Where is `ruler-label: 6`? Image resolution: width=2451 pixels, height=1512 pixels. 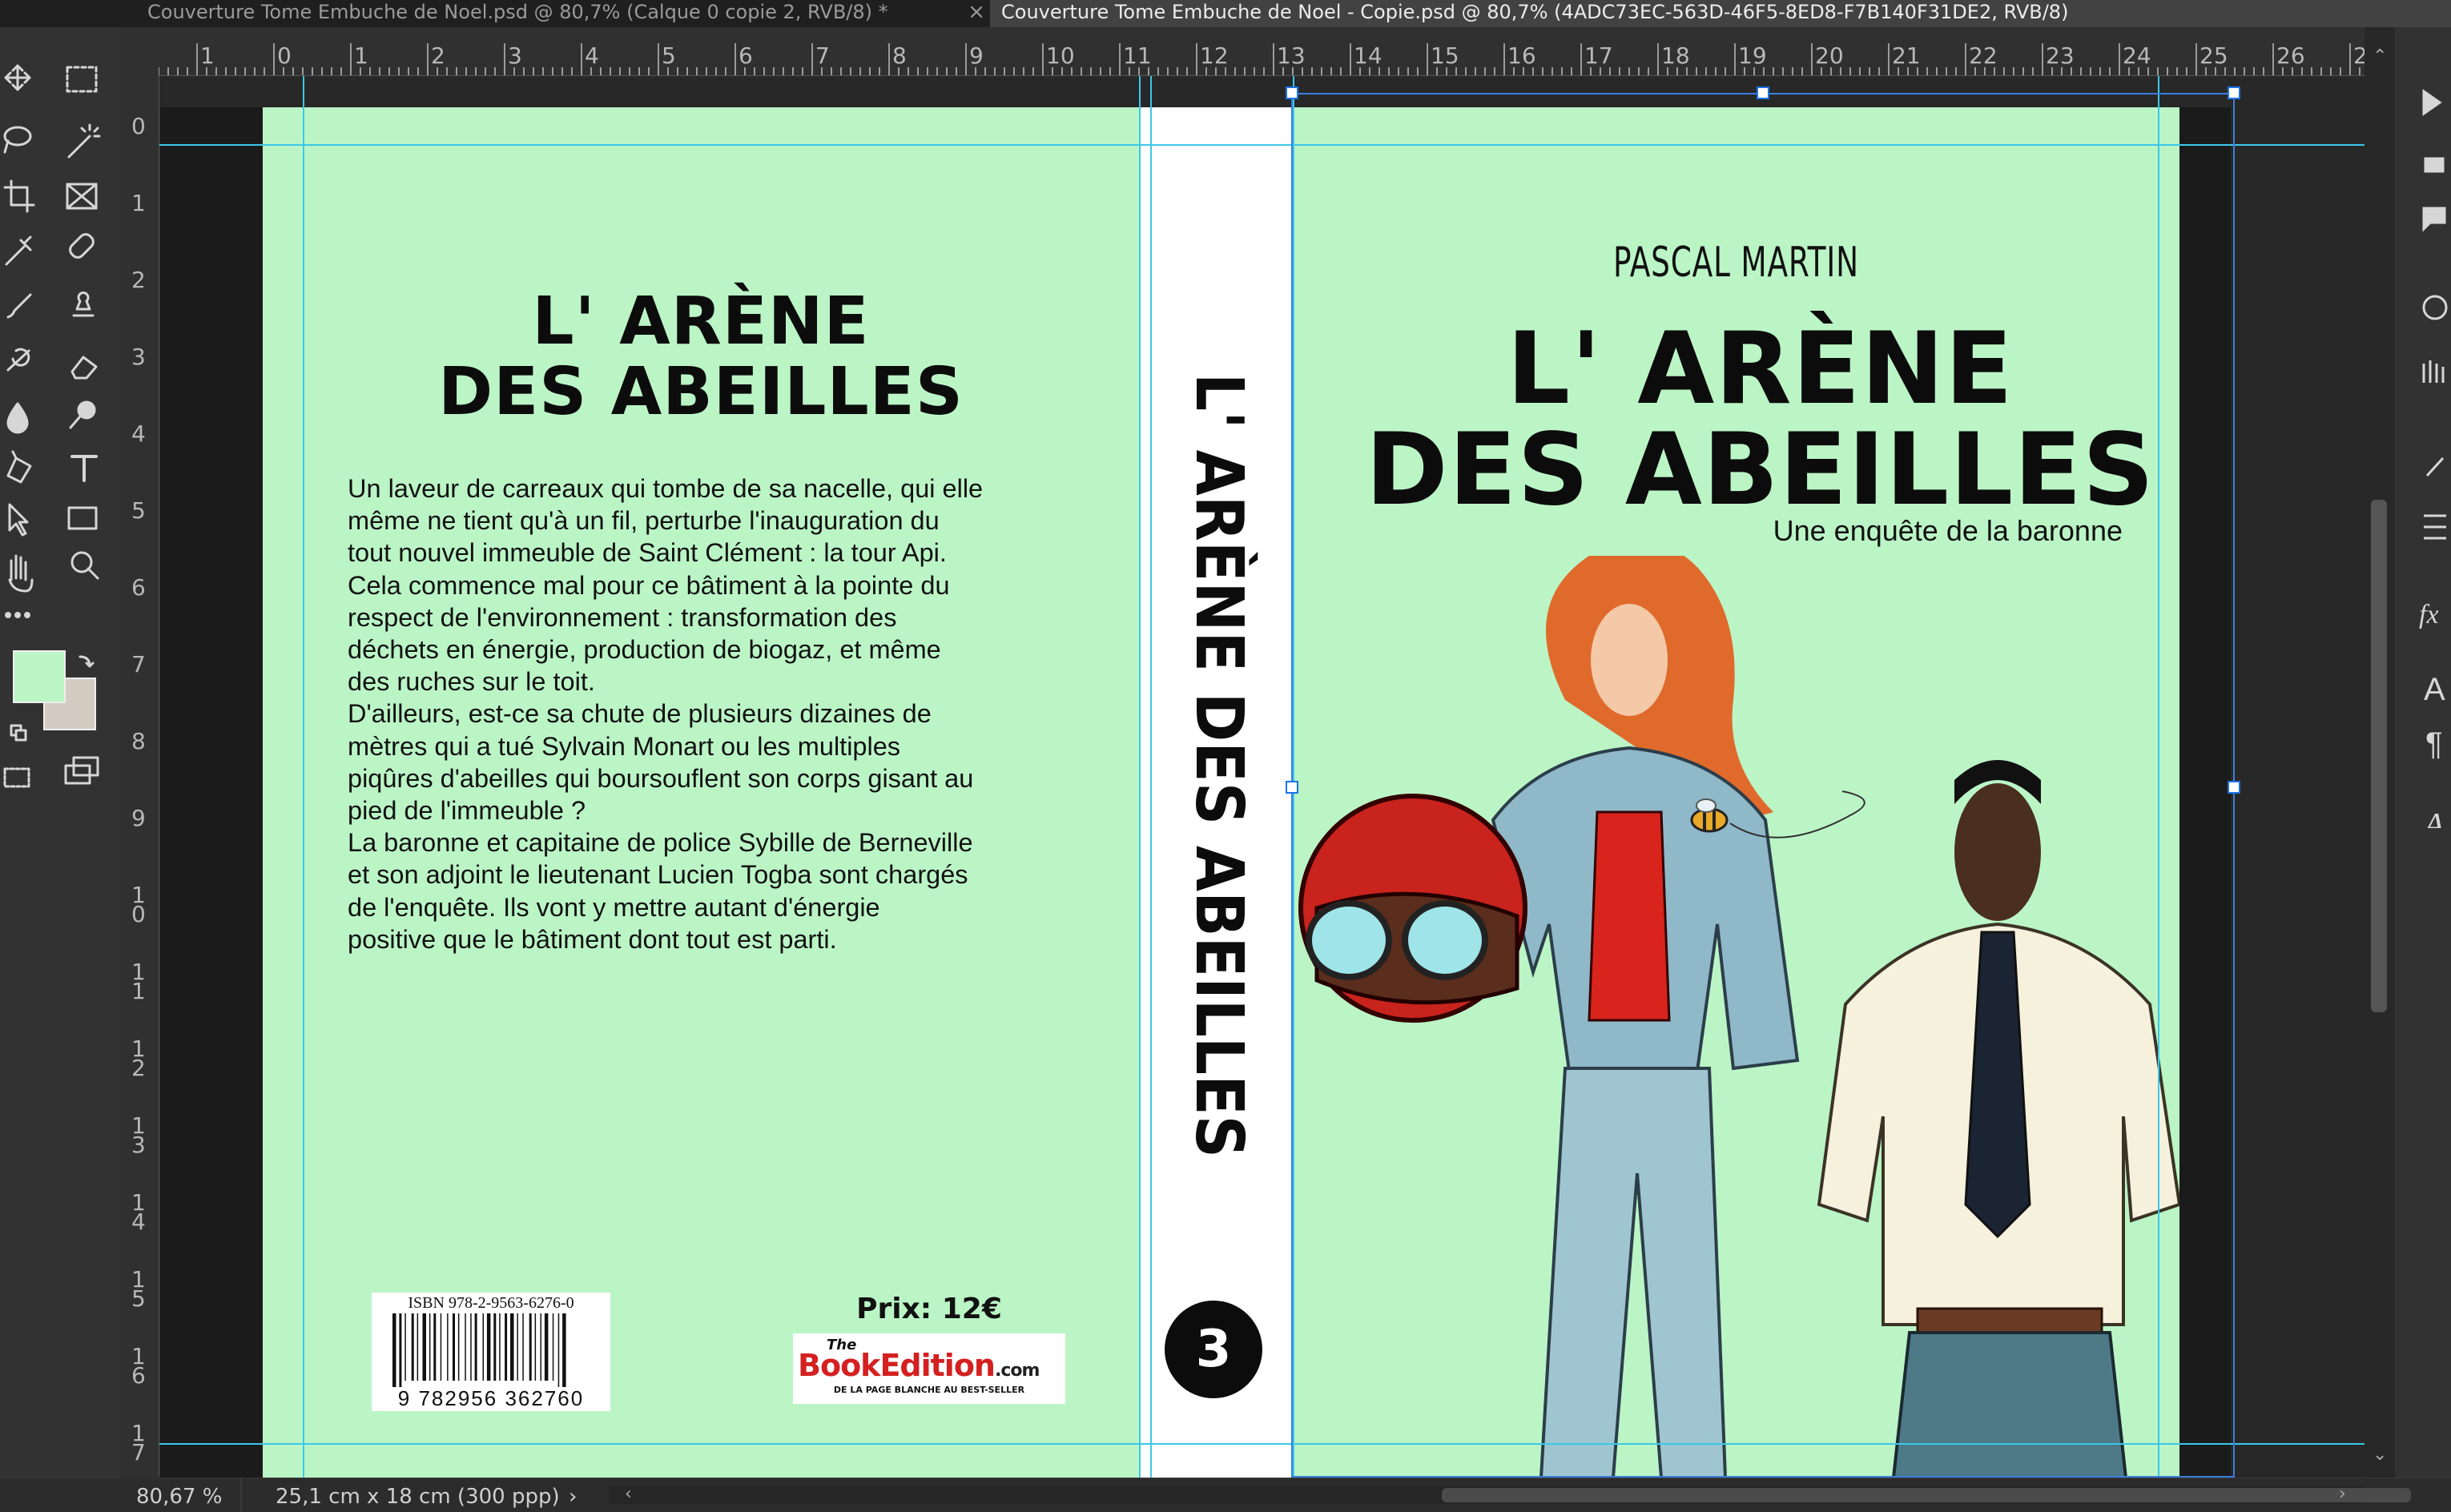
ruler-label: 6 is located at coordinates (138, 587).